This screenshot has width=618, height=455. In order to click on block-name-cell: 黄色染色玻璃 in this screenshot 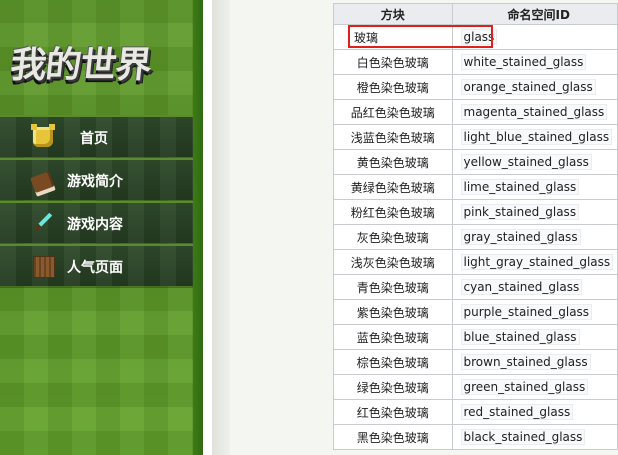, I will do `click(393, 162)`.